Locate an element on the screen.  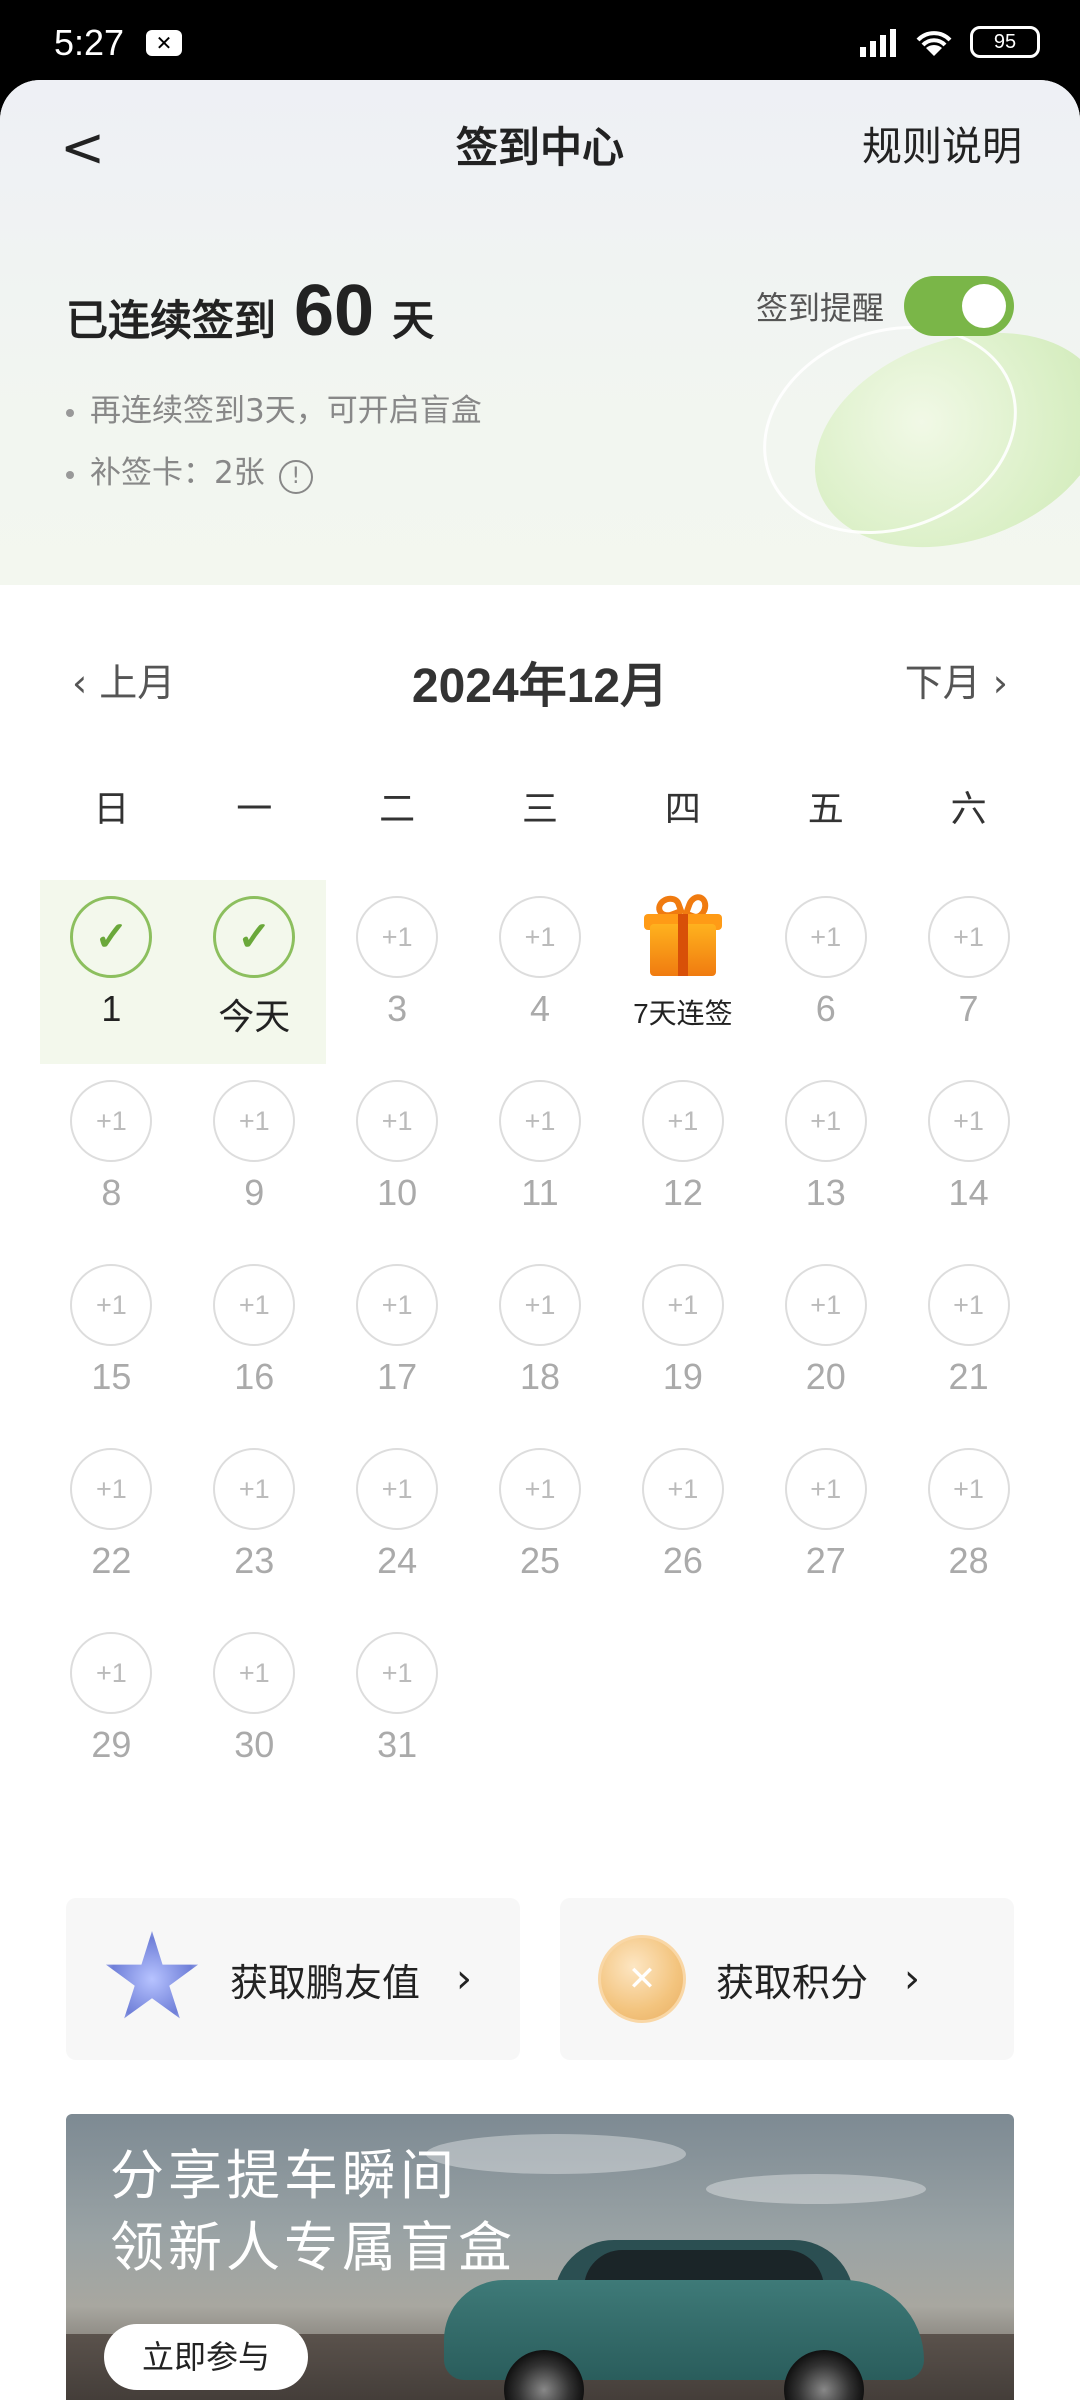
weekday-label: 二 is located at coordinates (397, 809).